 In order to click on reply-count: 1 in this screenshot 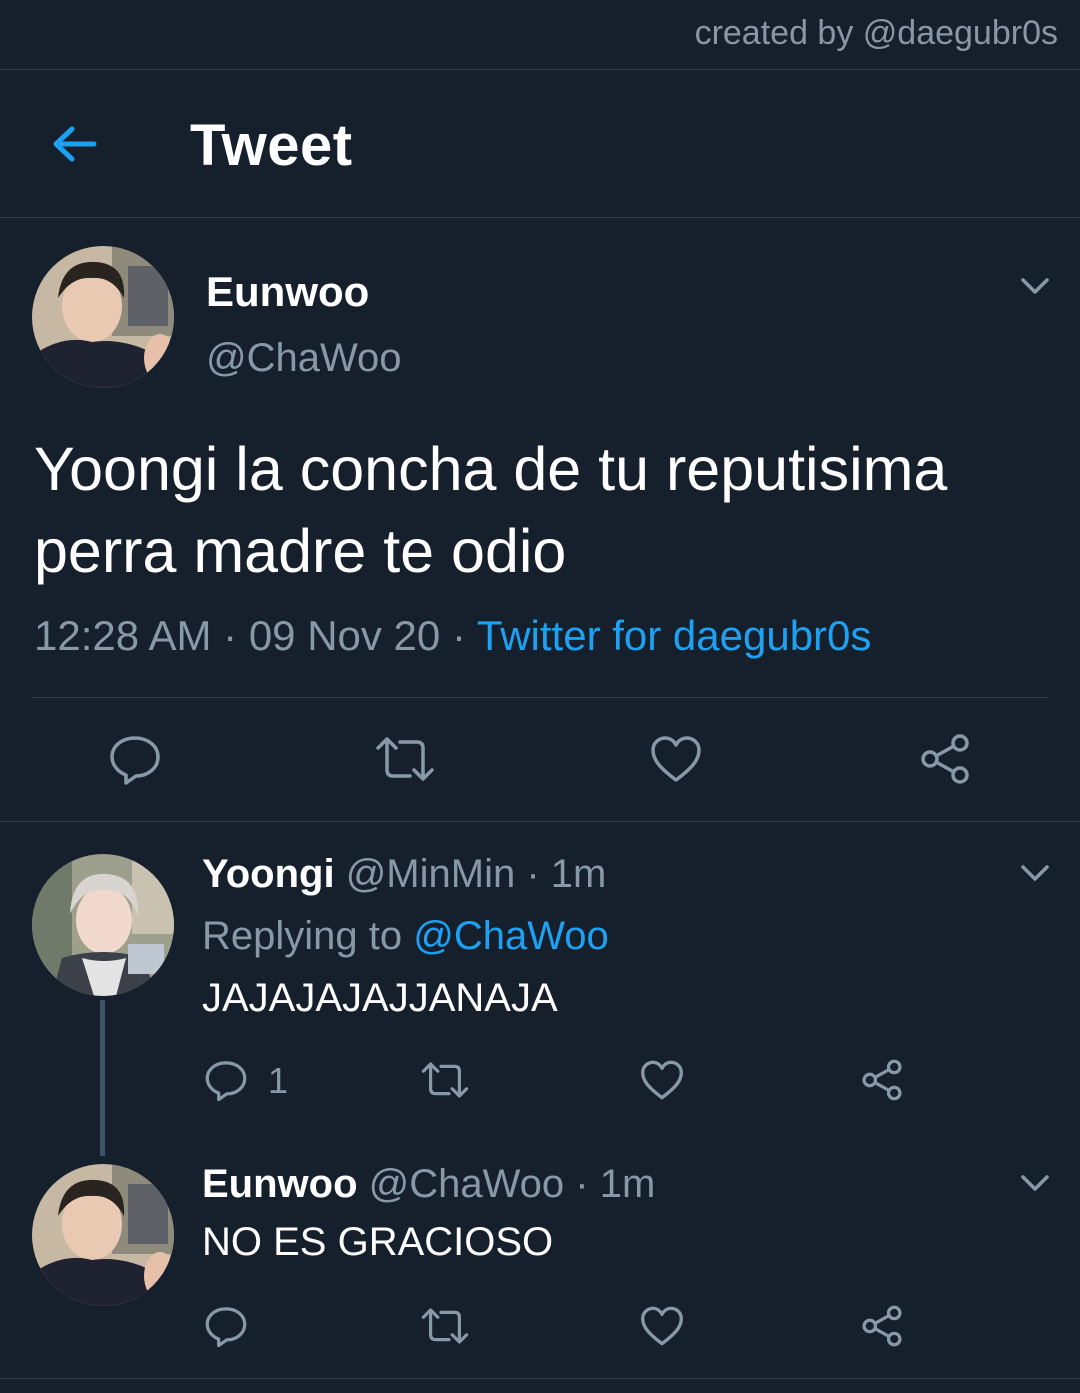, I will do `click(278, 1080)`.